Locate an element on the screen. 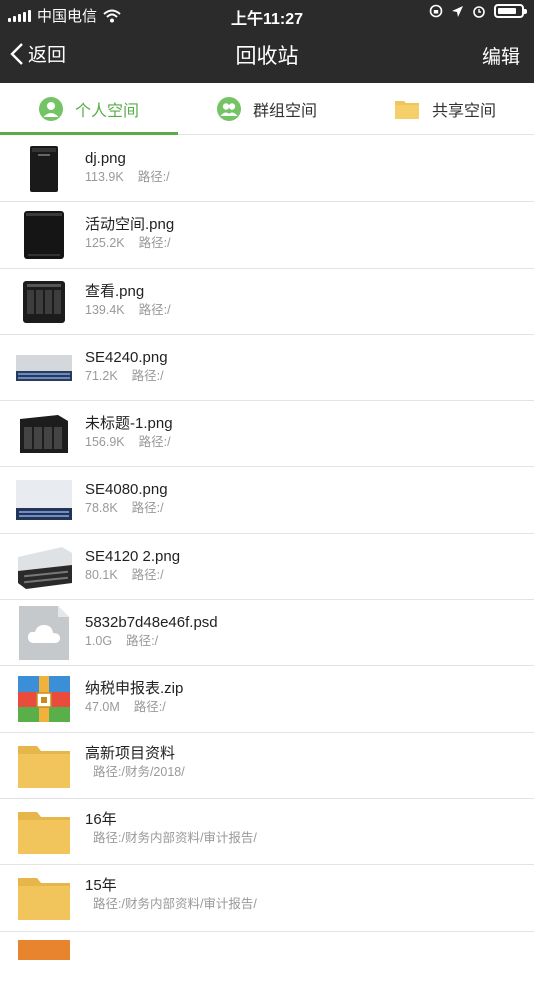 This screenshot has height=998, width=534. folder-name: 高新项目资料 is located at coordinates (130, 753).